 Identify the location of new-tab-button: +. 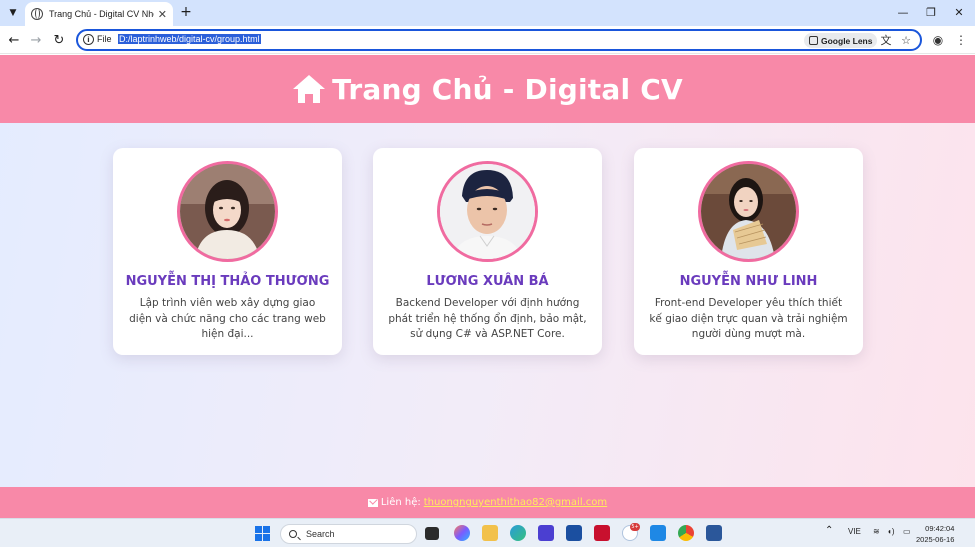
(186, 12).